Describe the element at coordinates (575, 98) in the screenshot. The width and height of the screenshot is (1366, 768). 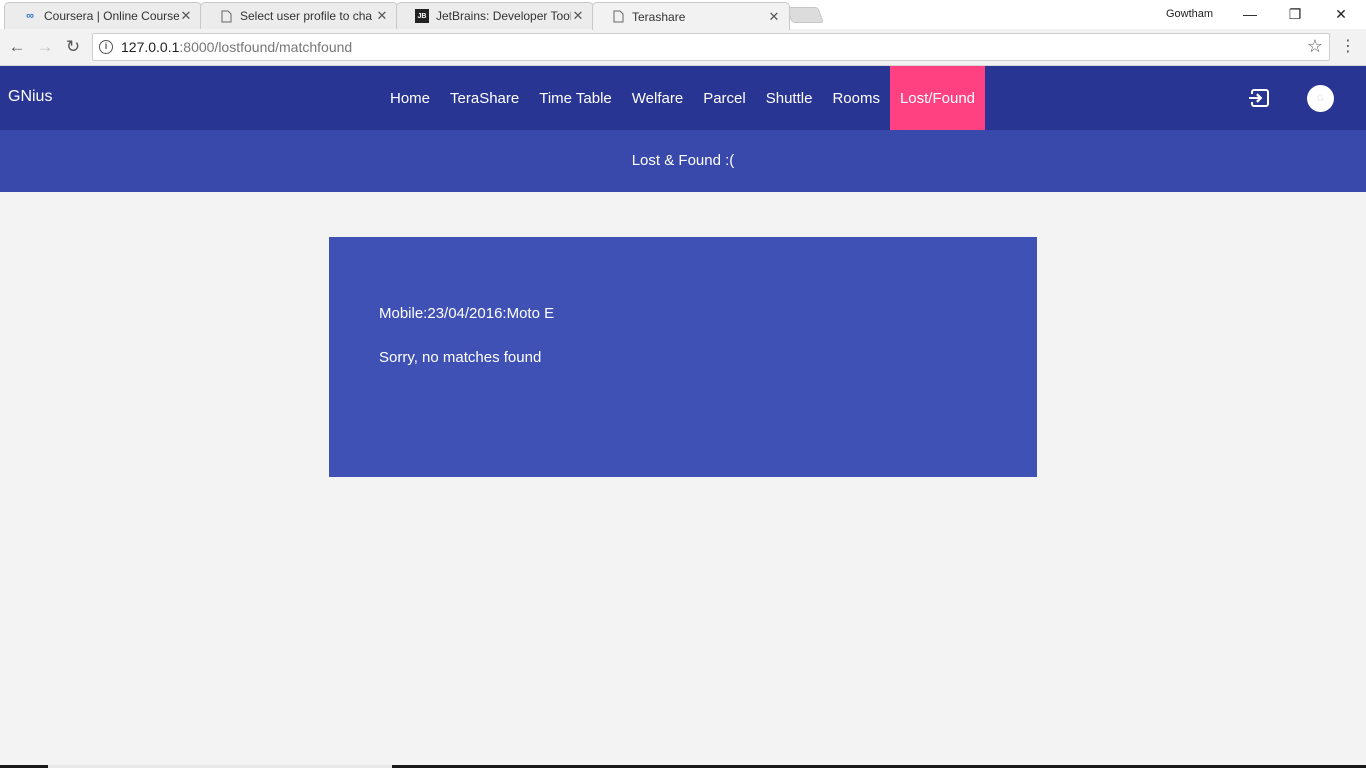
I see `nav-item-time-table: Time Table` at that location.